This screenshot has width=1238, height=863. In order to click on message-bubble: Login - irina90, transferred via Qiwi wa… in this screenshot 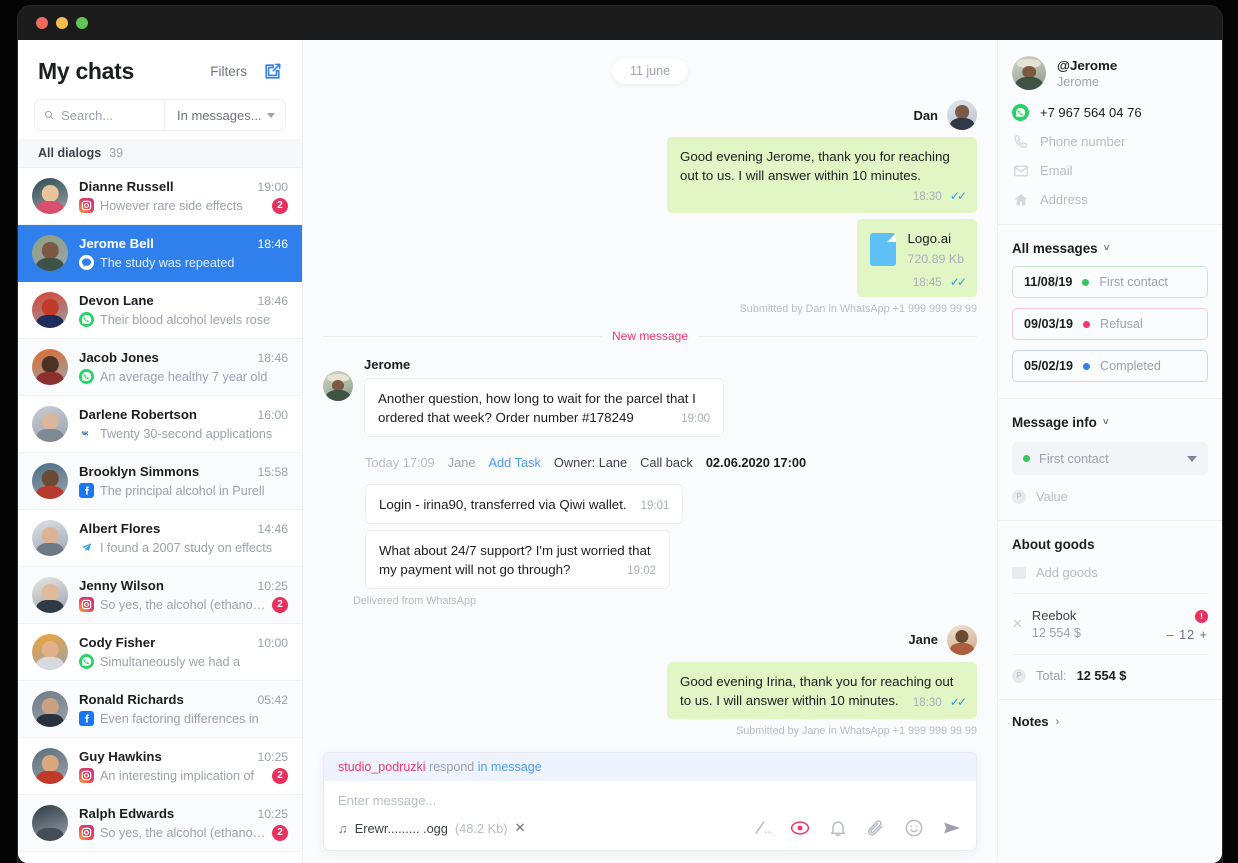, I will do `click(524, 504)`.